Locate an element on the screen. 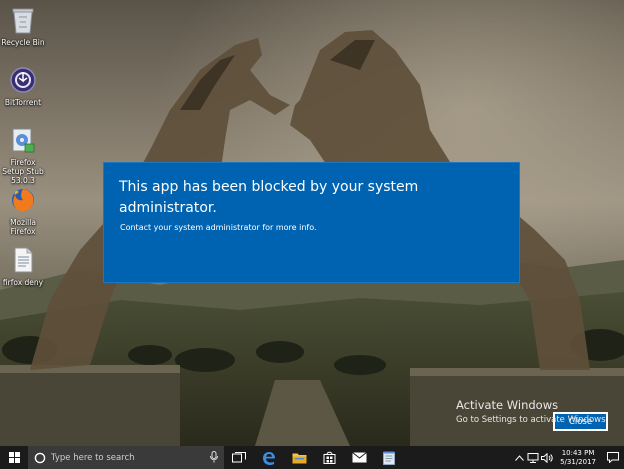 The image size is (624, 469). network-icon is located at coordinates (533, 457).